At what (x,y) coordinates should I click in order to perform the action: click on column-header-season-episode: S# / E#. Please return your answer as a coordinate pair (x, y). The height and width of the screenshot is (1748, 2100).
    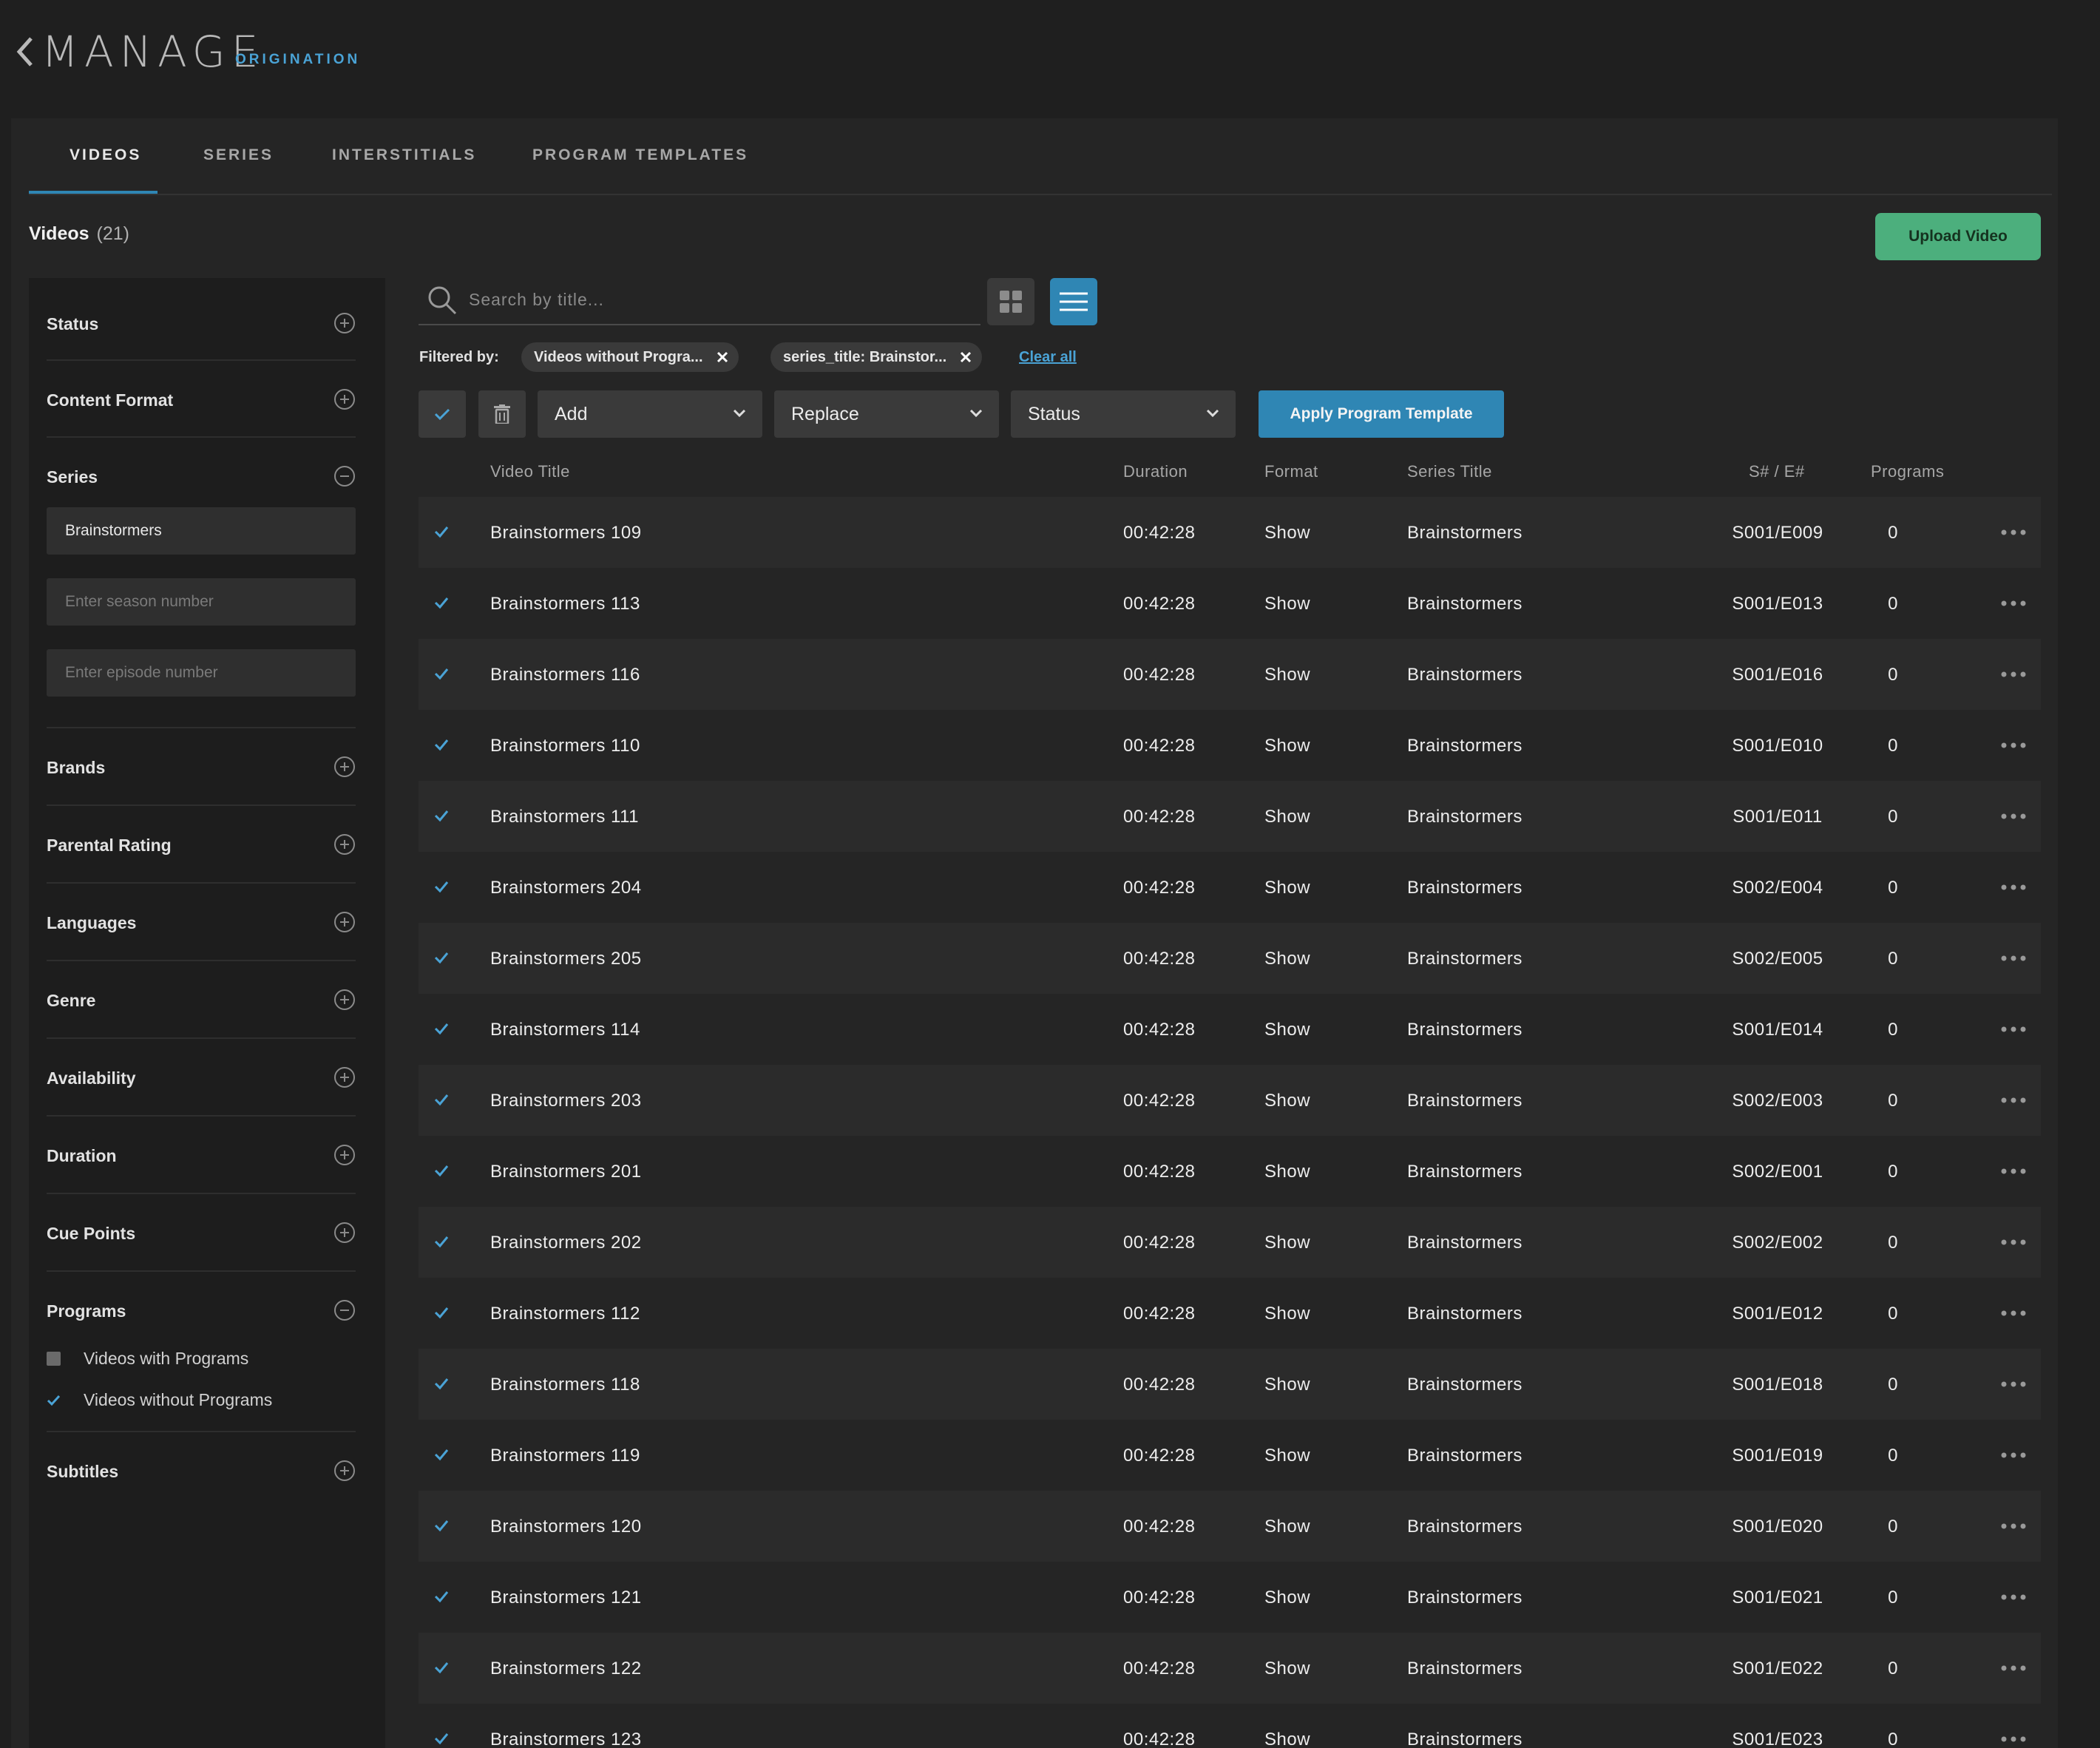
    Looking at the image, I should click on (1777, 471).